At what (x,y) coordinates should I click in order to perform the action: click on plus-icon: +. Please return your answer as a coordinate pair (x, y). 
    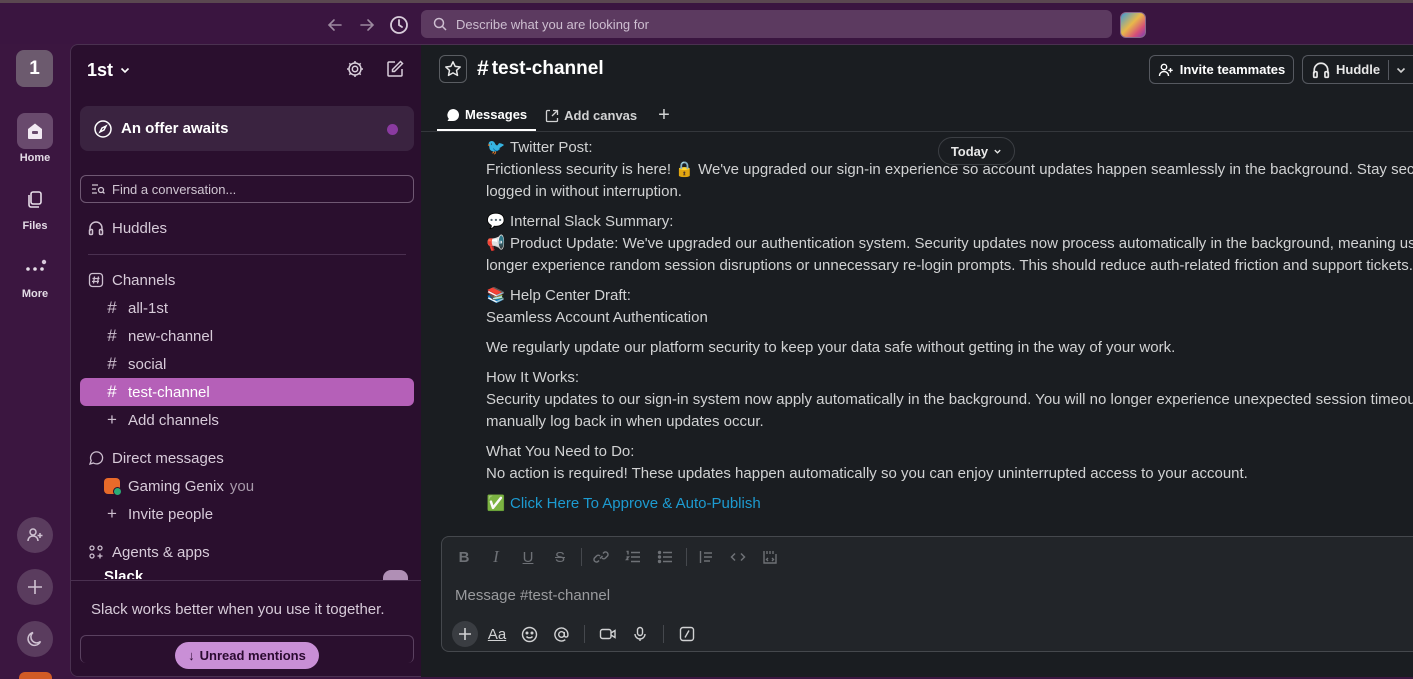
    Looking at the image, I should click on (664, 115).